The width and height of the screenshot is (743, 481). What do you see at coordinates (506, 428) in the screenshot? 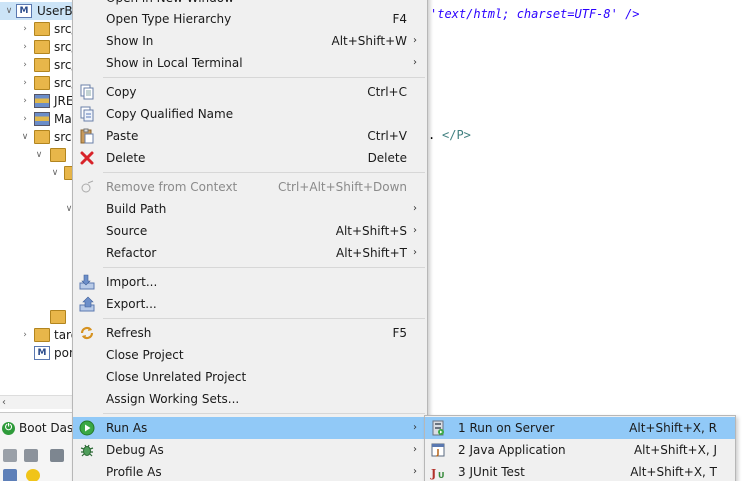
I see `submenu-item-label: 1 Run on Server` at bounding box center [506, 428].